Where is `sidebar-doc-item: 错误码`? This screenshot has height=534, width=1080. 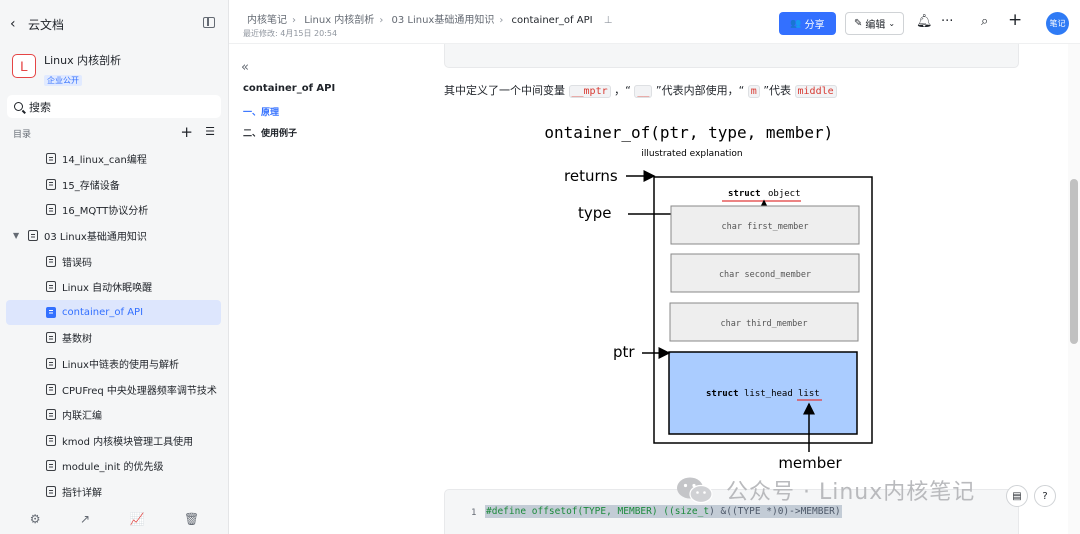
sidebar-doc-item: 错误码 is located at coordinates (113, 261).